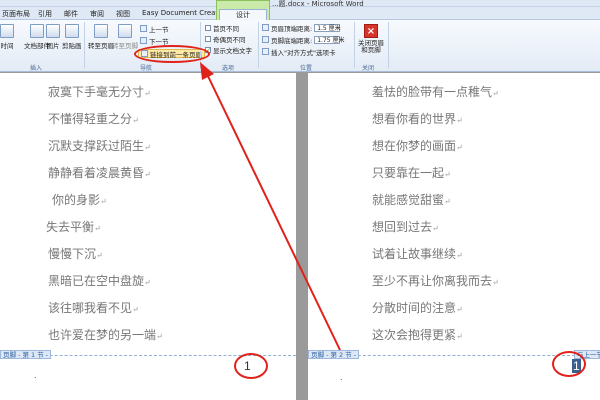  I want to click on group-label-close: 关闭, so click(368, 68).